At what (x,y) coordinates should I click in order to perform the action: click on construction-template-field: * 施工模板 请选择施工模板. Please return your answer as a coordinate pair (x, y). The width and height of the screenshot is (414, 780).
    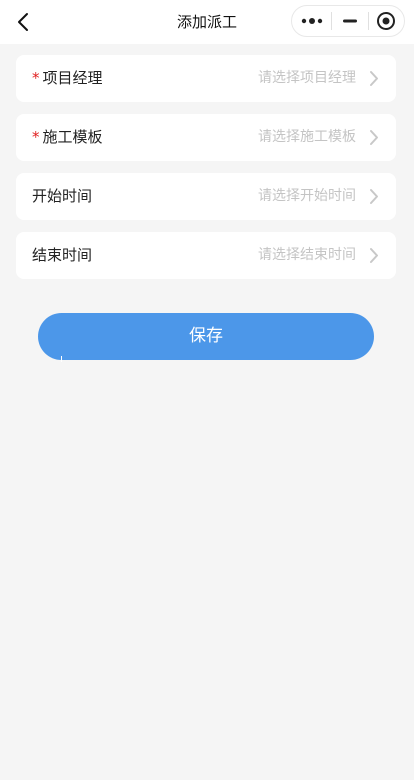
    Looking at the image, I should click on (206, 137).